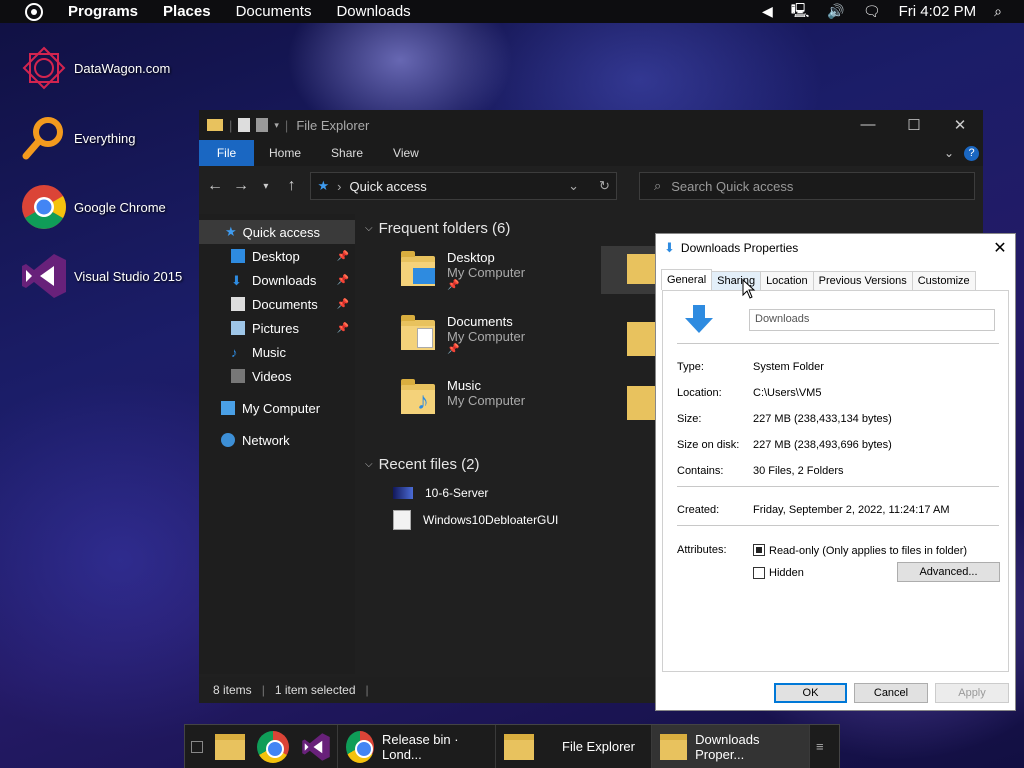  What do you see at coordinates (230, 746) in the screenshot?
I see `pinned-file-explorer` at bounding box center [230, 746].